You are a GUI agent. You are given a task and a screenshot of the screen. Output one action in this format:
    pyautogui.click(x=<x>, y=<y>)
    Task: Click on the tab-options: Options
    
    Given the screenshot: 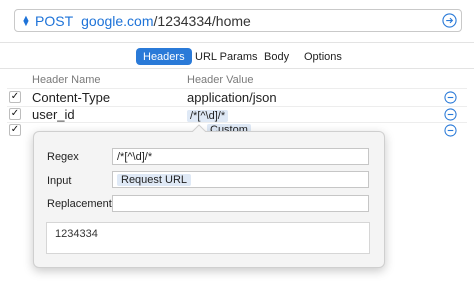 What is the action you would take?
    pyautogui.click(x=323, y=56)
    